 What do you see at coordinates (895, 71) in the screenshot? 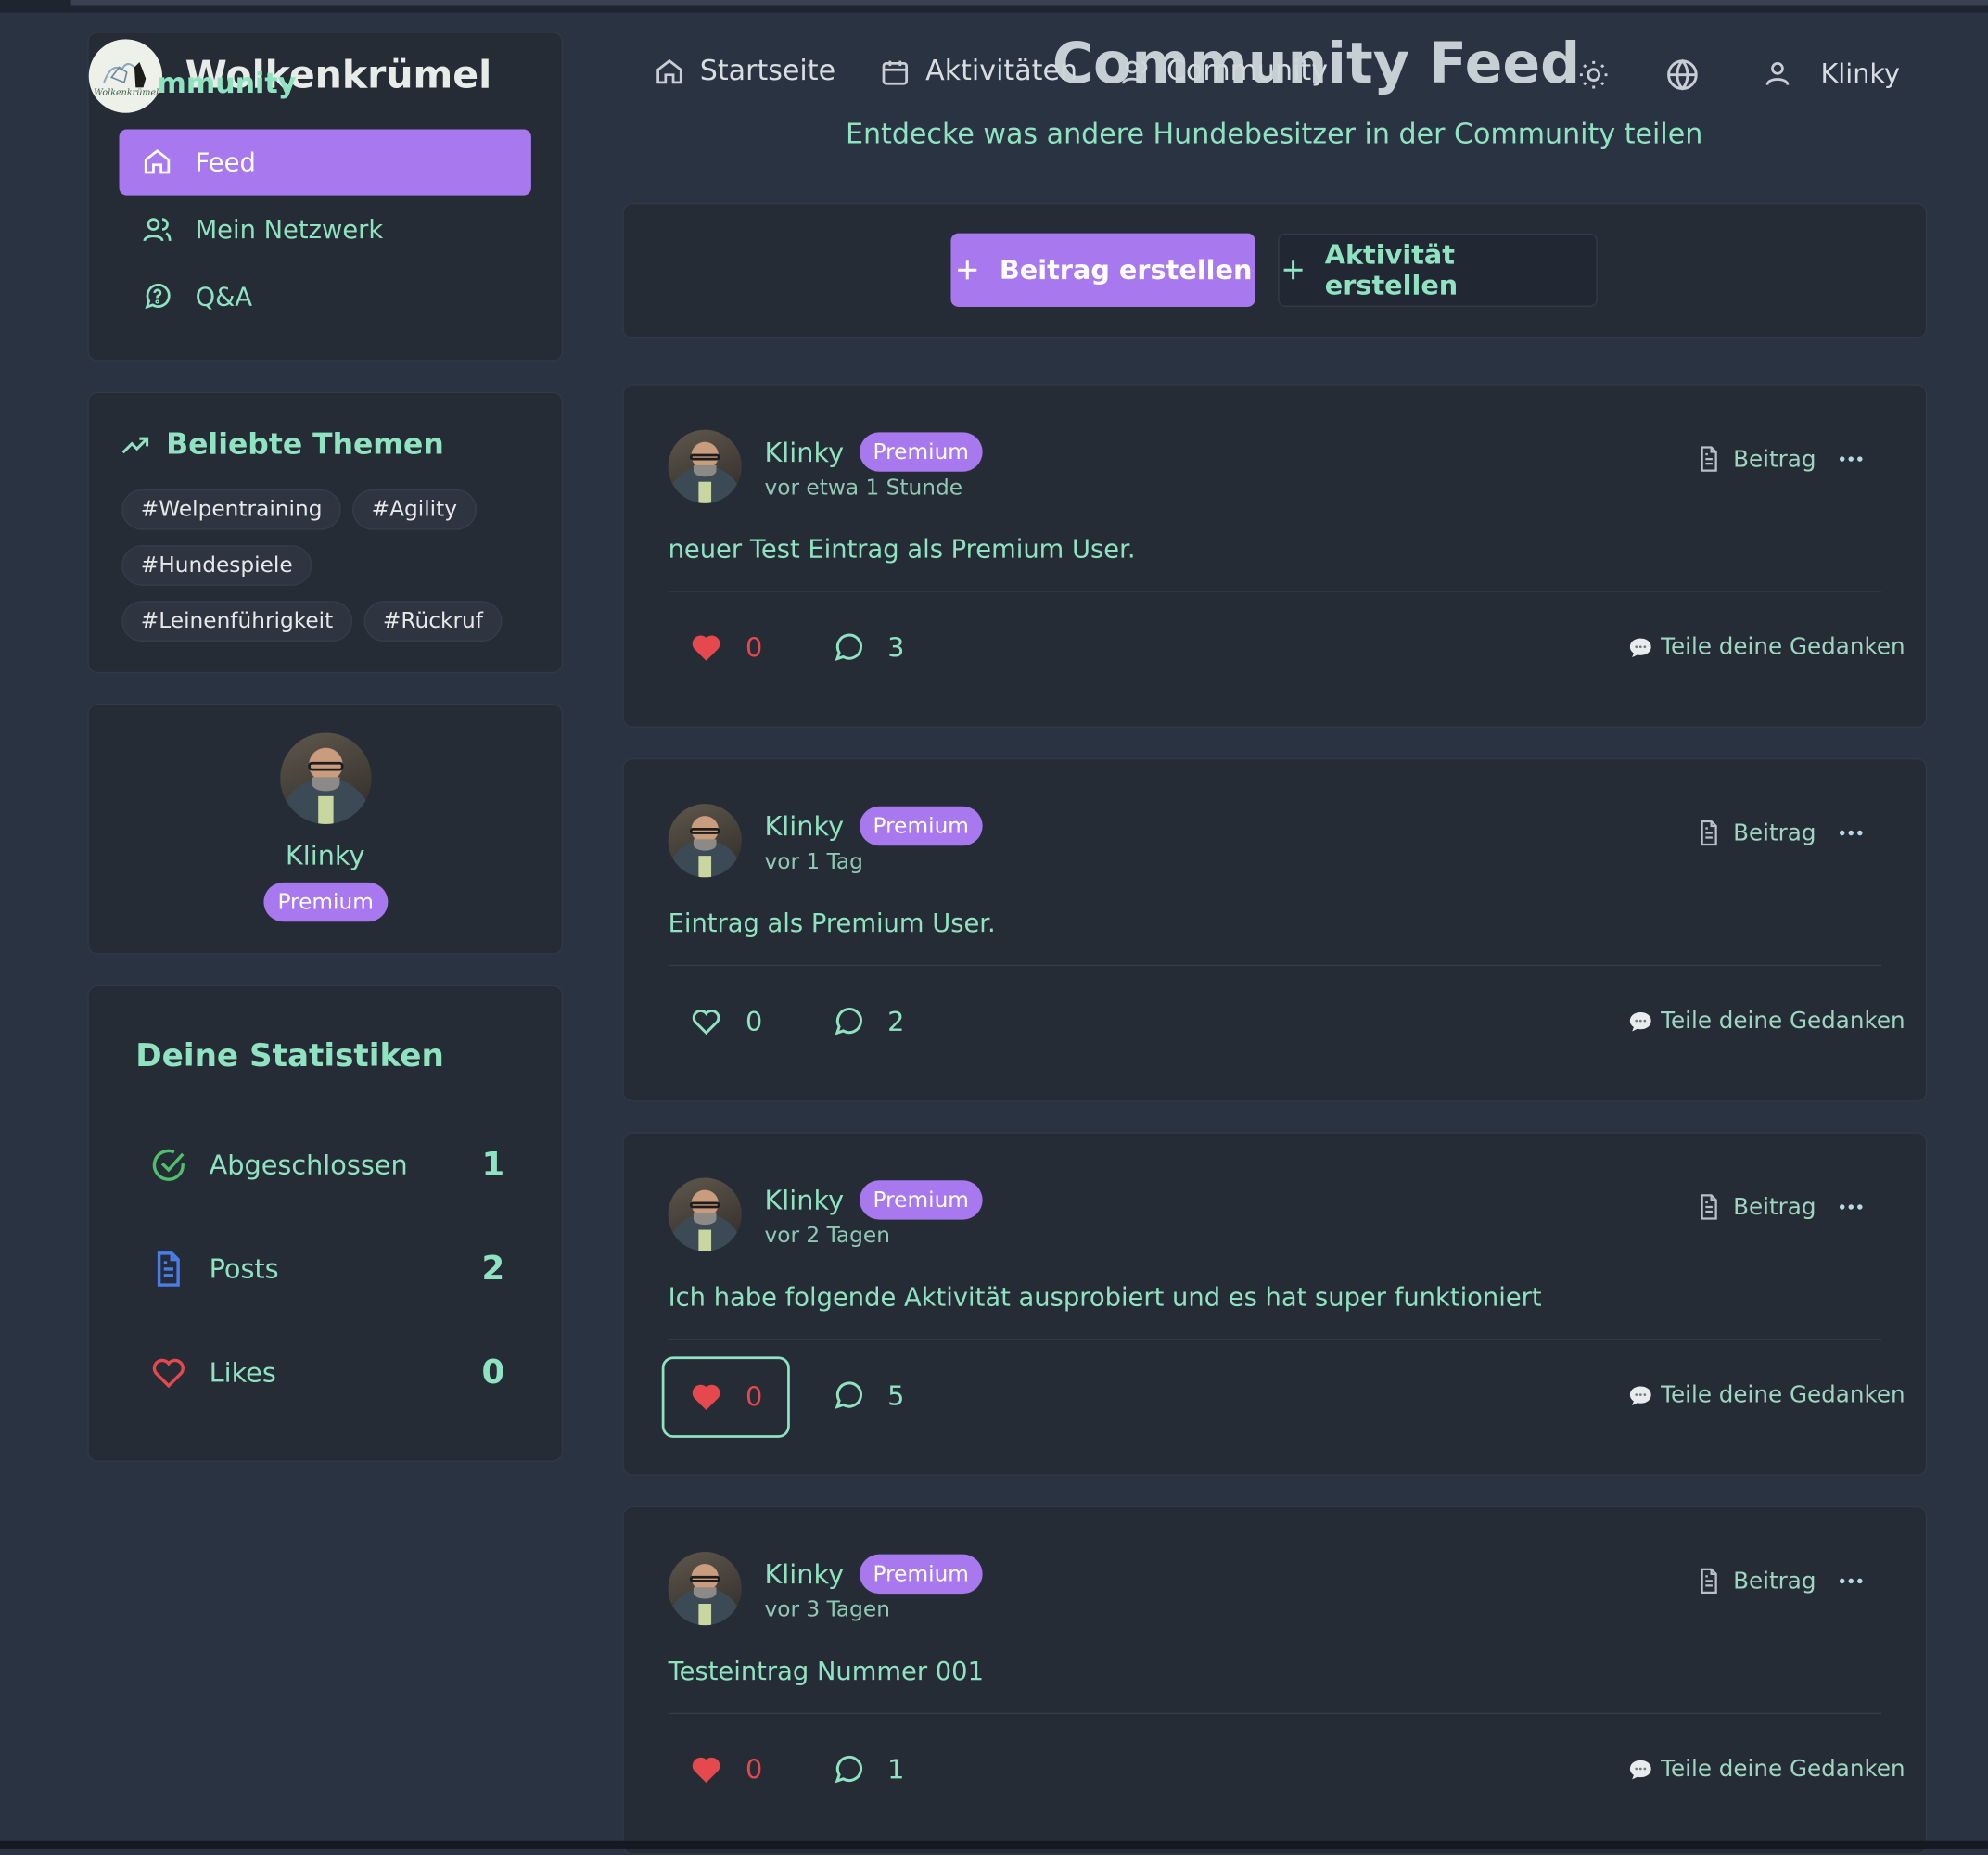
I see `calendar-icon` at bounding box center [895, 71].